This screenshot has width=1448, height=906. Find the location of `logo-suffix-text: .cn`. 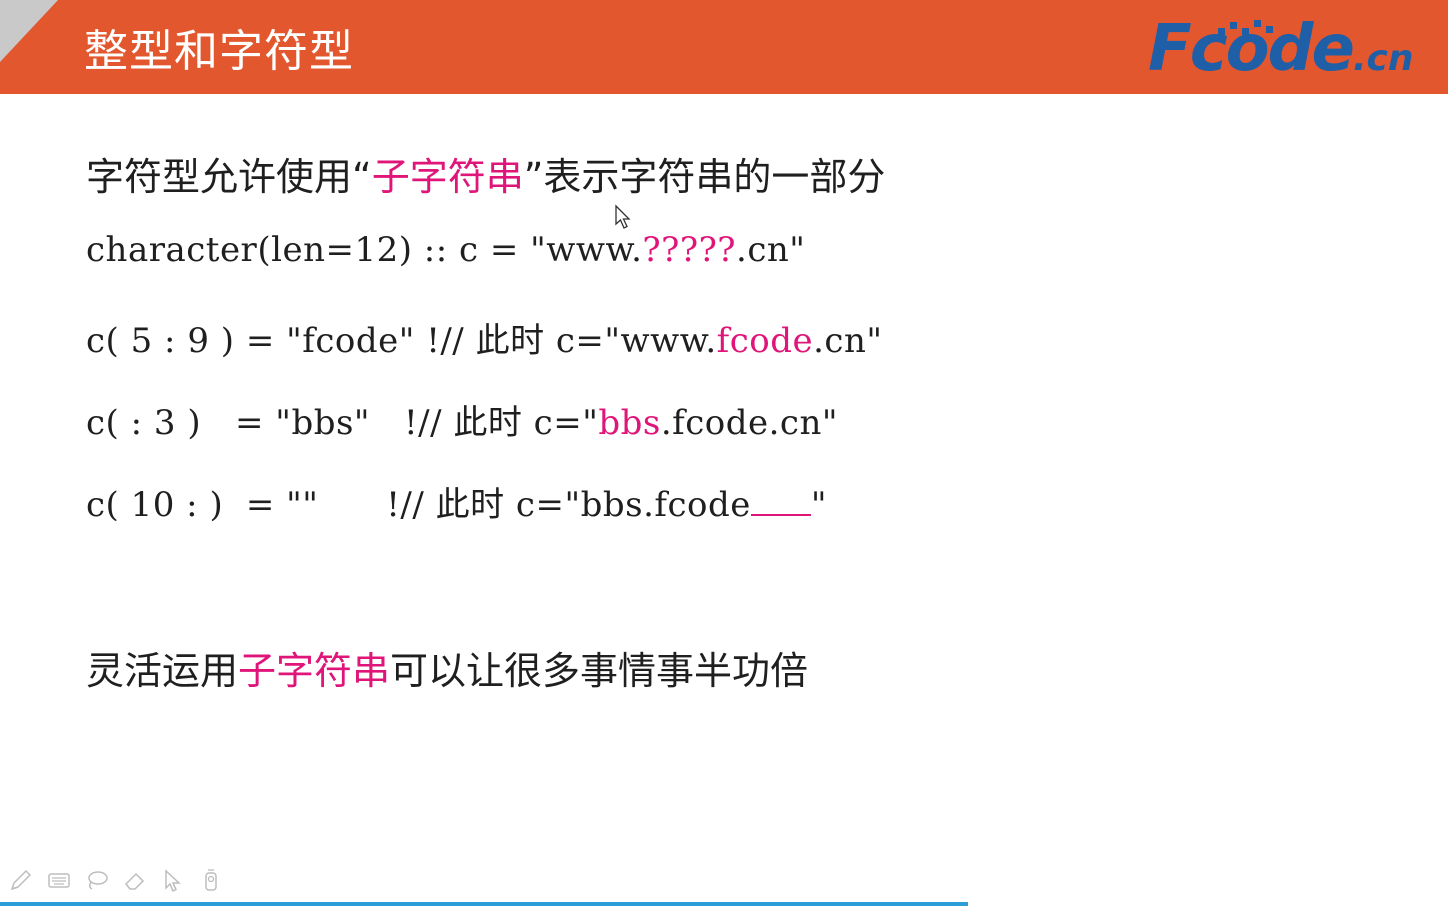

logo-suffix-text: .cn is located at coordinates (1383, 58).